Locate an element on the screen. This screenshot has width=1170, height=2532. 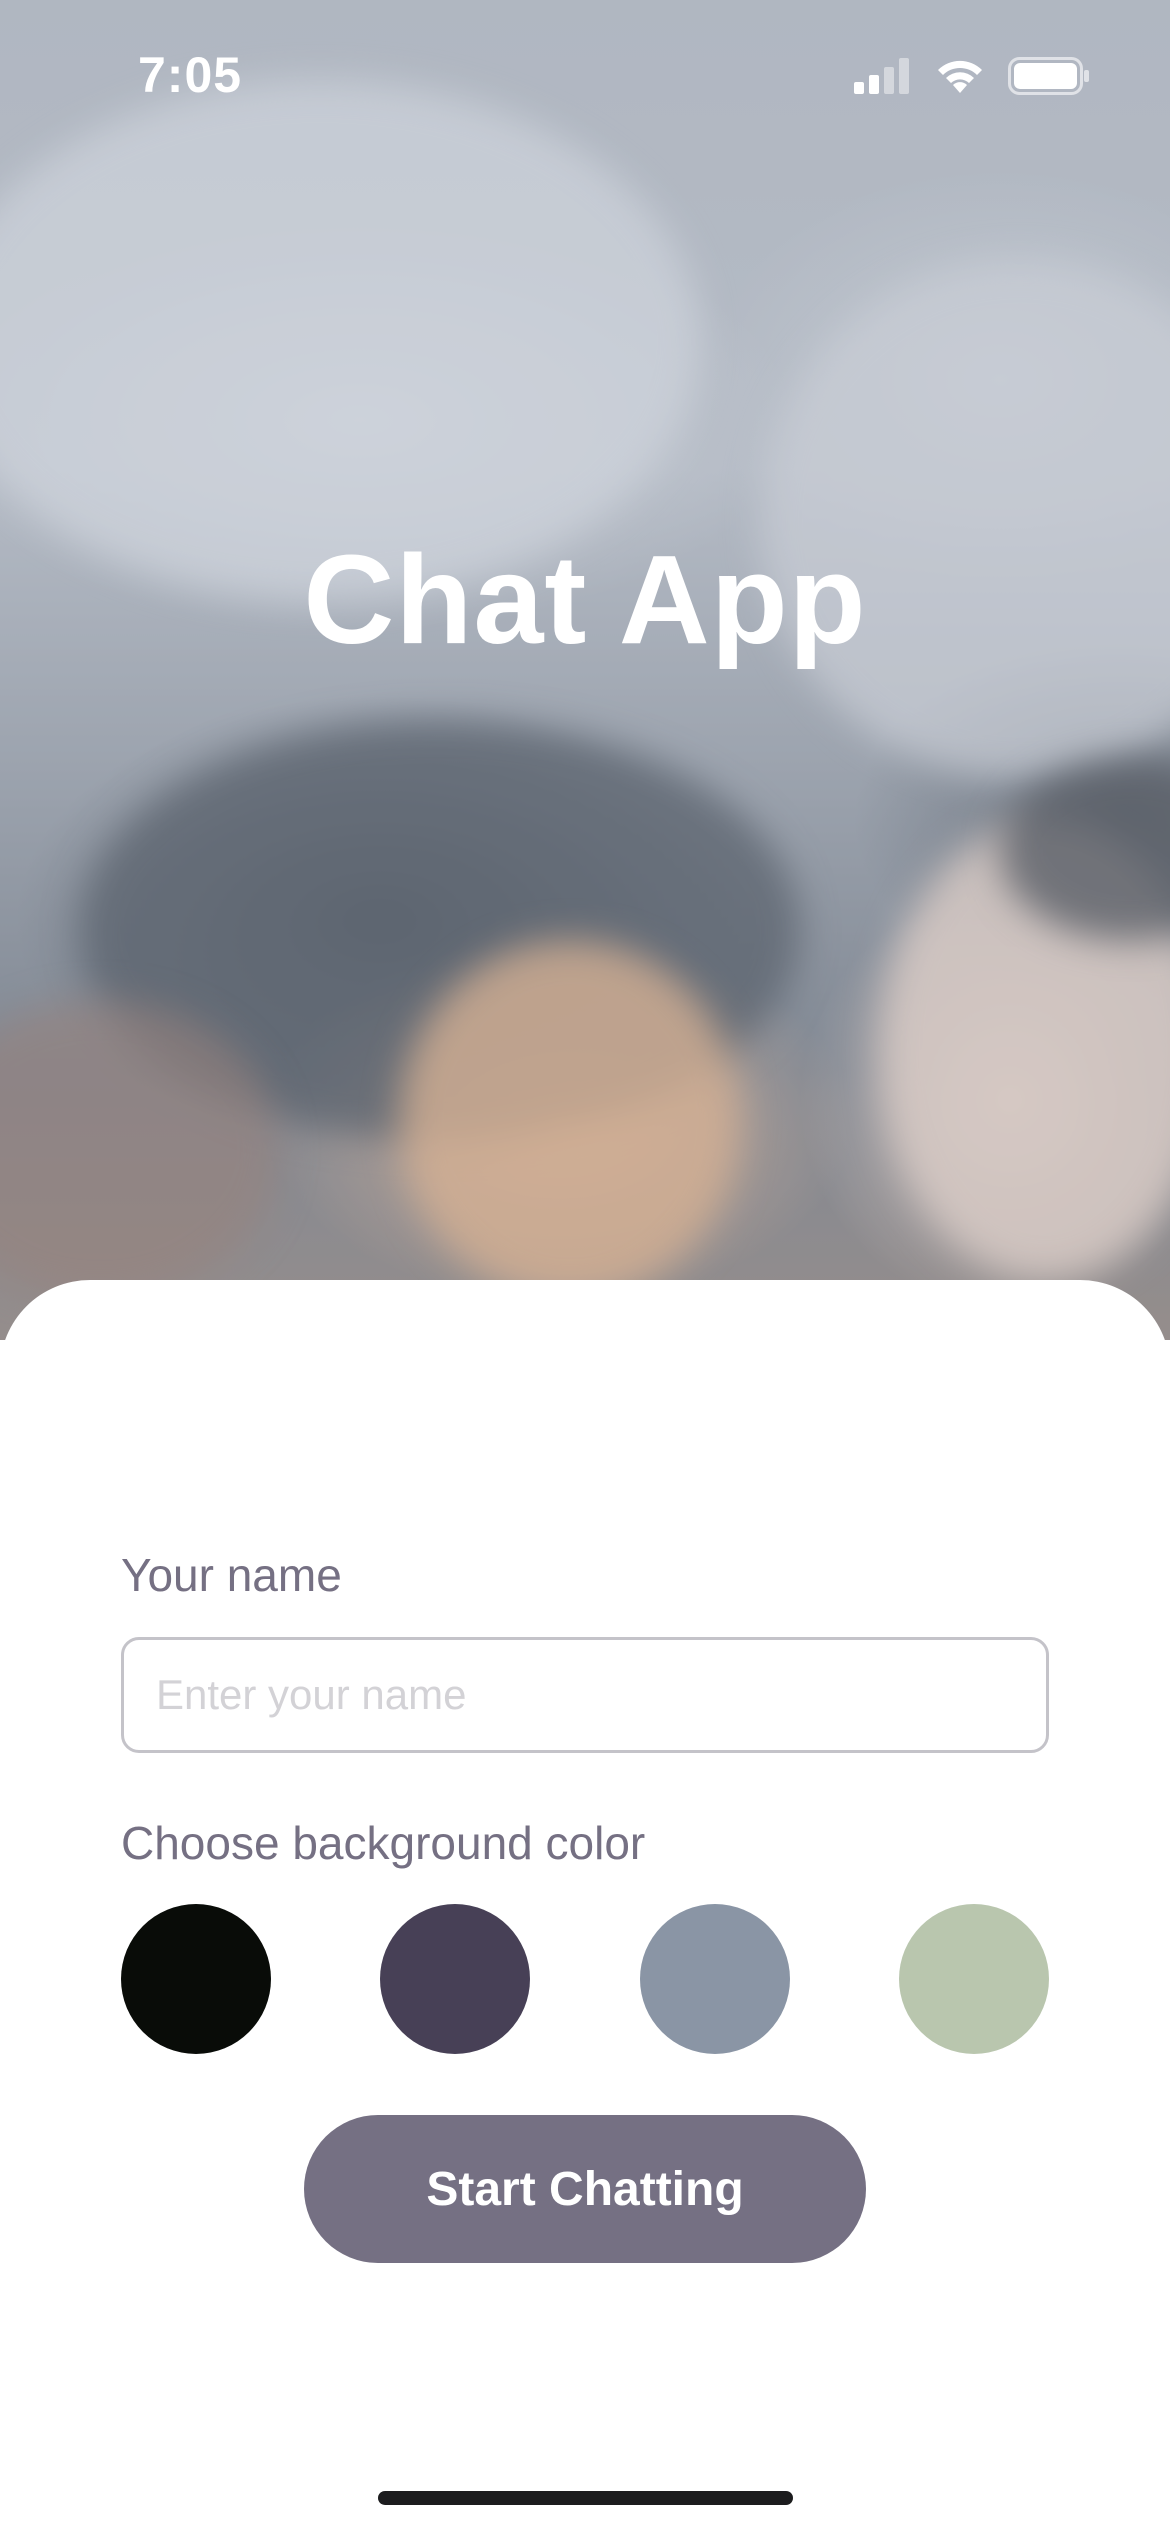
home-indicator is located at coordinates (585, 2498).